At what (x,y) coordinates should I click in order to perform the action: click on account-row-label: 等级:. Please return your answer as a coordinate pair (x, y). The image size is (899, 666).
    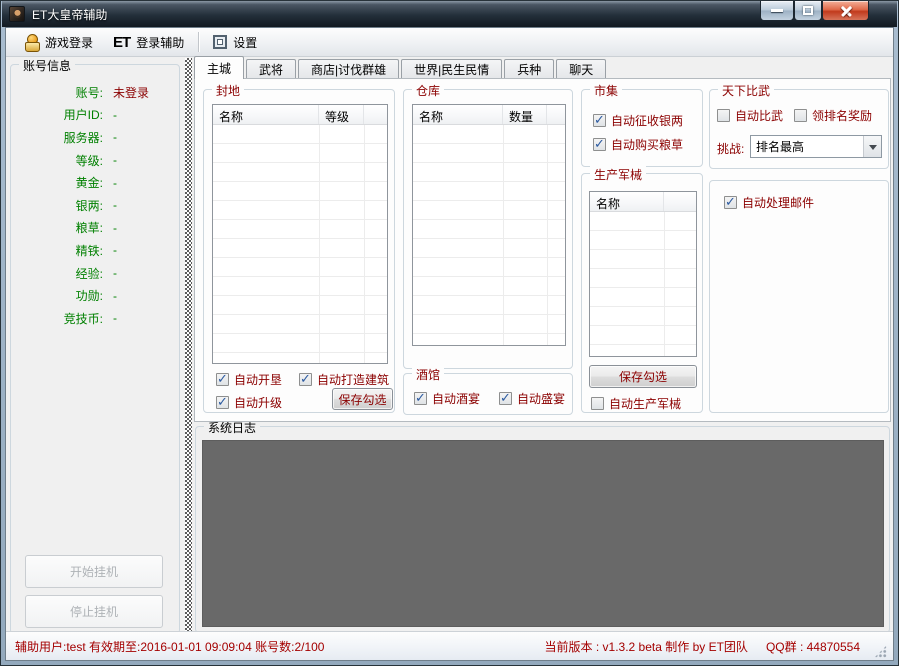
    Looking at the image, I should click on (89, 160).